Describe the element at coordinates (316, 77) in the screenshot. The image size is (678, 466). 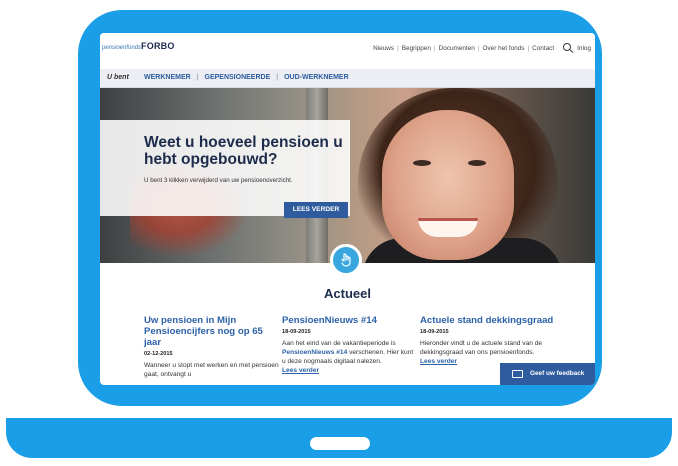
I see `tab-oud-werknemer: OUD-WERKNEMER` at that location.